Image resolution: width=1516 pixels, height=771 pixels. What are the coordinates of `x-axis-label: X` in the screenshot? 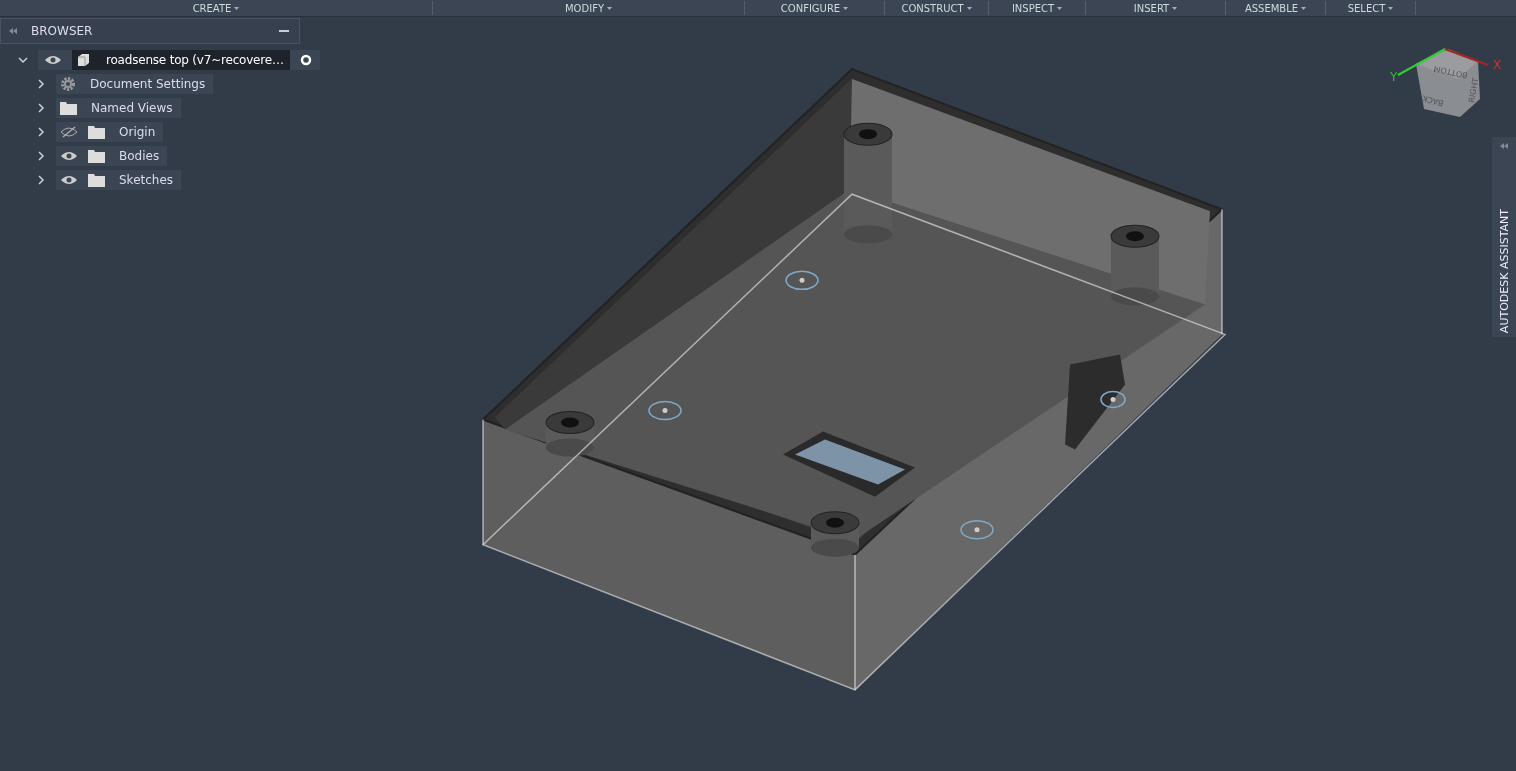 It's located at (1497, 65).